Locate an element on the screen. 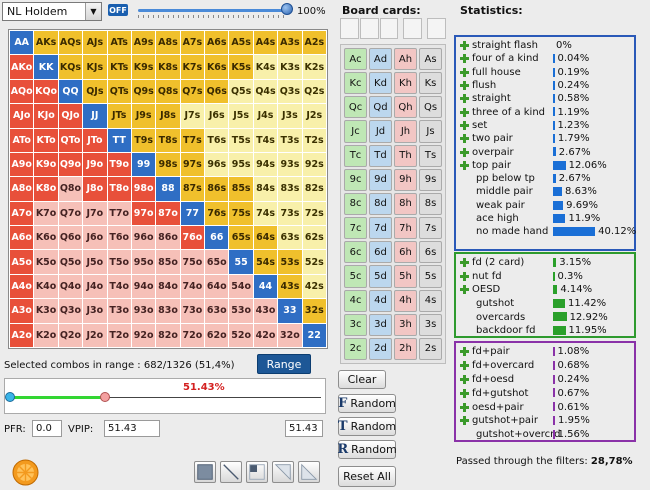  hand-cell: T5o is located at coordinates (119, 262).